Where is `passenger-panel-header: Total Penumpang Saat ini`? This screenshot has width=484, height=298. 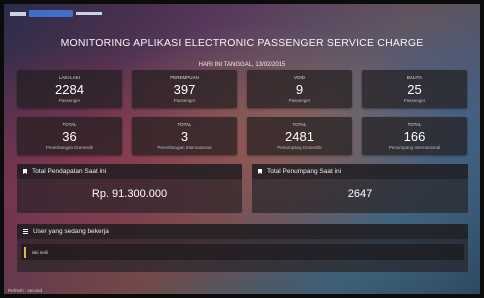 passenger-panel-header: Total Penumpang Saat ini is located at coordinates (360, 171).